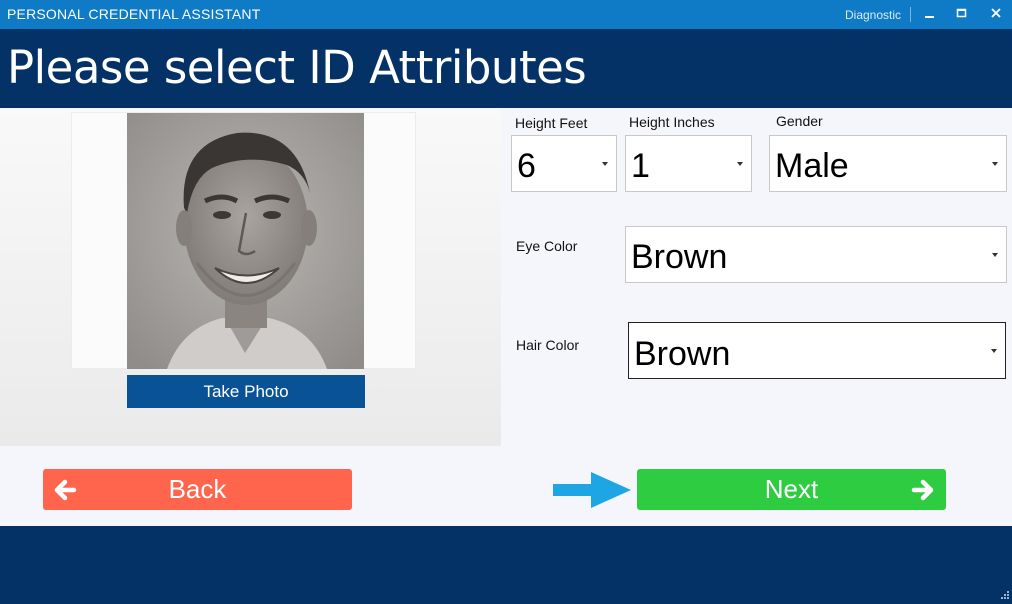 The height and width of the screenshot is (604, 1012). I want to click on next-label: Next, so click(791, 489).